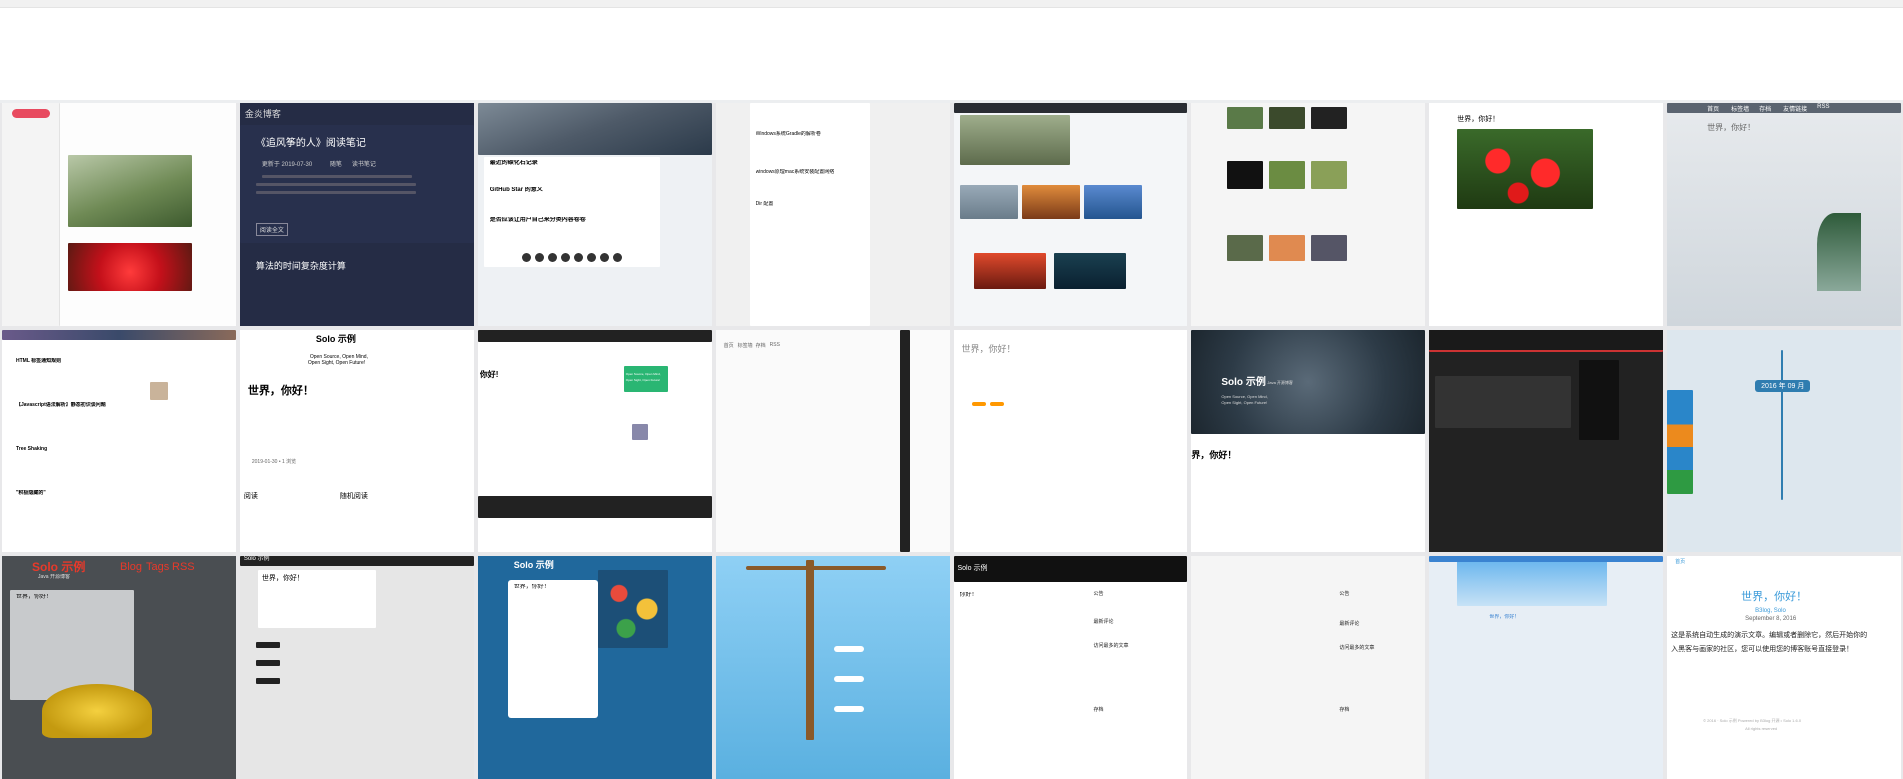 The image size is (1903, 779). I want to click on post-title-3: Dir 配置, so click(764, 204).